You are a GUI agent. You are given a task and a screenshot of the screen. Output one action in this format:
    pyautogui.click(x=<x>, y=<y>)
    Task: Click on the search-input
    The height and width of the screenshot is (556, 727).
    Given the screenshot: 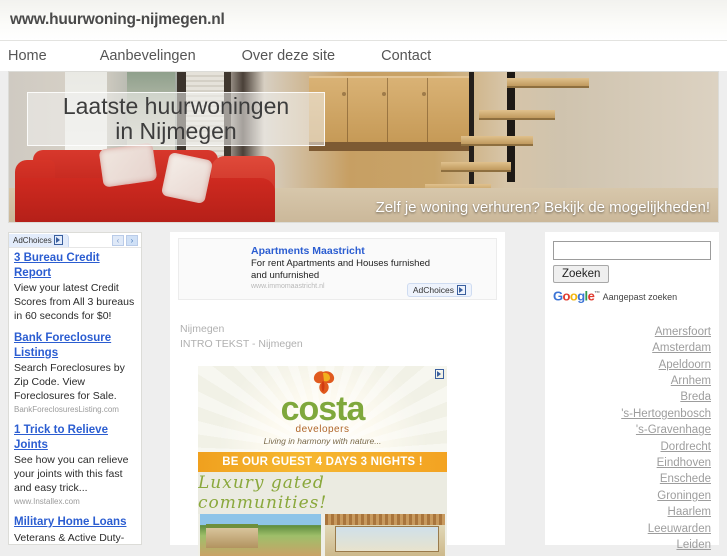 What is the action you would take?
    pyautogui.click(x=632, y=250)
    